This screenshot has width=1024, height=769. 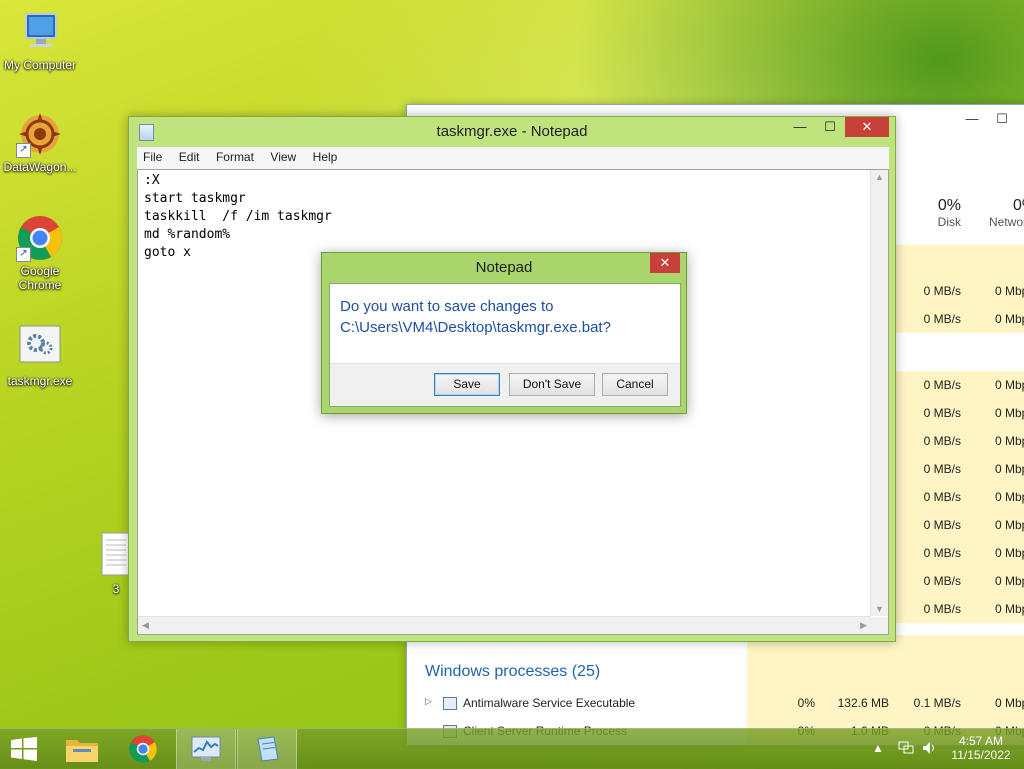 I want to click on notepad-icon, so click(x=268, y=749).